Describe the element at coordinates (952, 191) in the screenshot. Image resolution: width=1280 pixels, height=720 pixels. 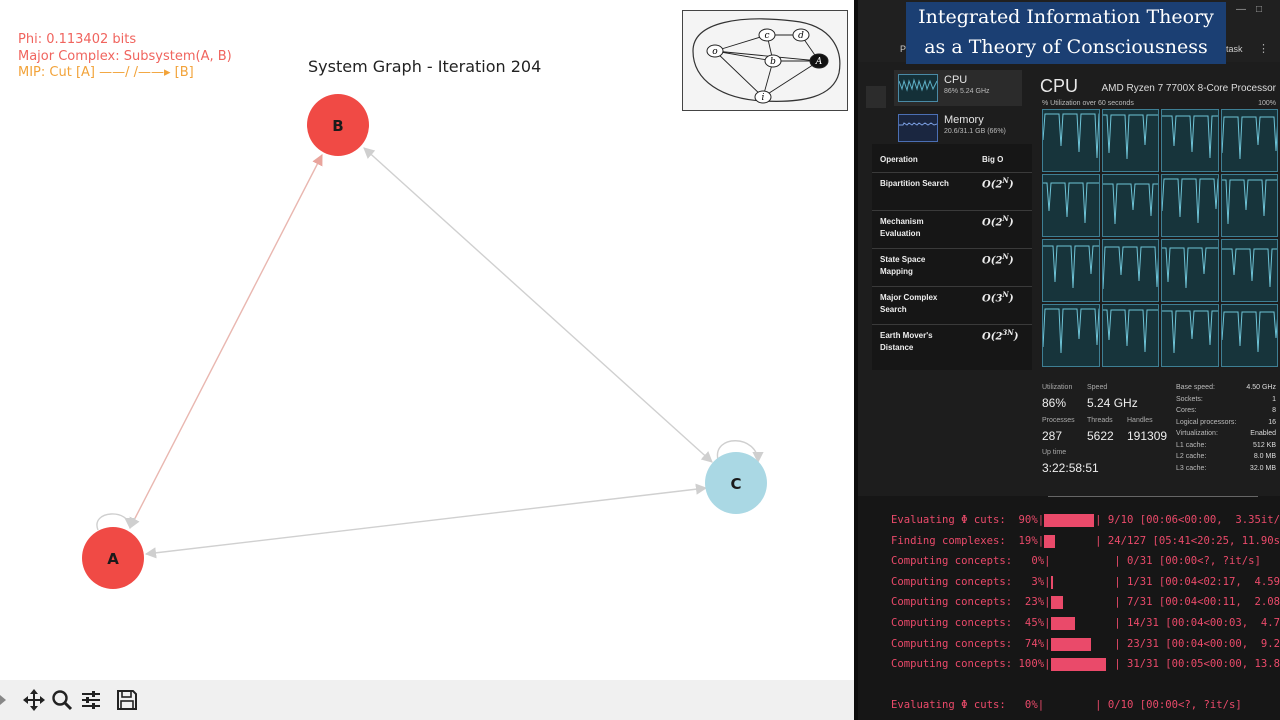
I see `complexity-row: Bipartition Search O(2N)` at that location.